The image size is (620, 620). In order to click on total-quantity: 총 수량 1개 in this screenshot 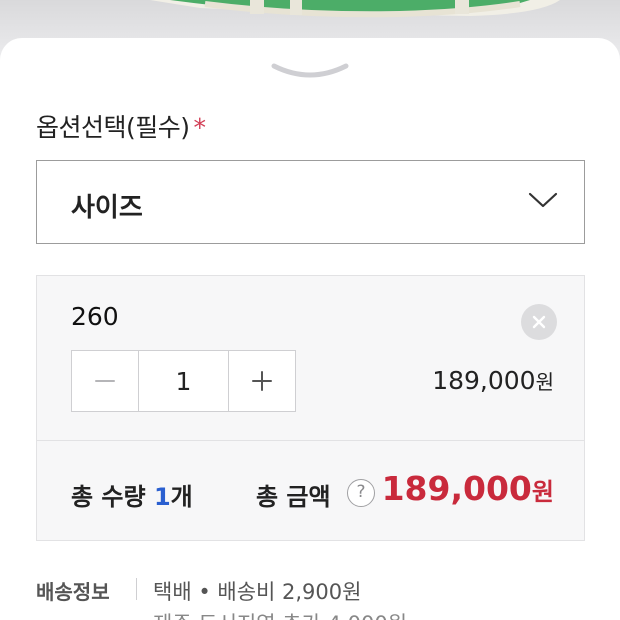, I will do `click(132, 494)`.